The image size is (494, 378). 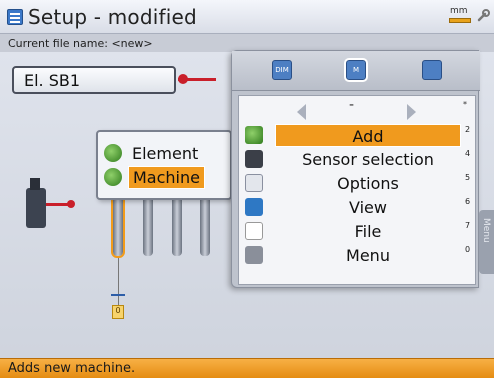 What do you see at coordinates (368, 135) in the screenshot?
I see `menu-item-label: Add` at bounding box center [368, 135].